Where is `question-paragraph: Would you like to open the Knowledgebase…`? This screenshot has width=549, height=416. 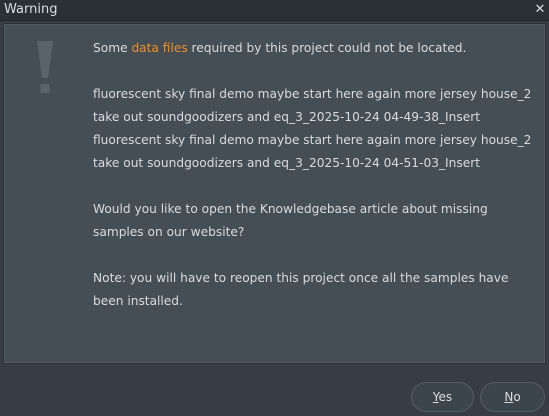 question-paragraph: Would you like to open the Knowledgebase… is located at coordinates (290, 220).